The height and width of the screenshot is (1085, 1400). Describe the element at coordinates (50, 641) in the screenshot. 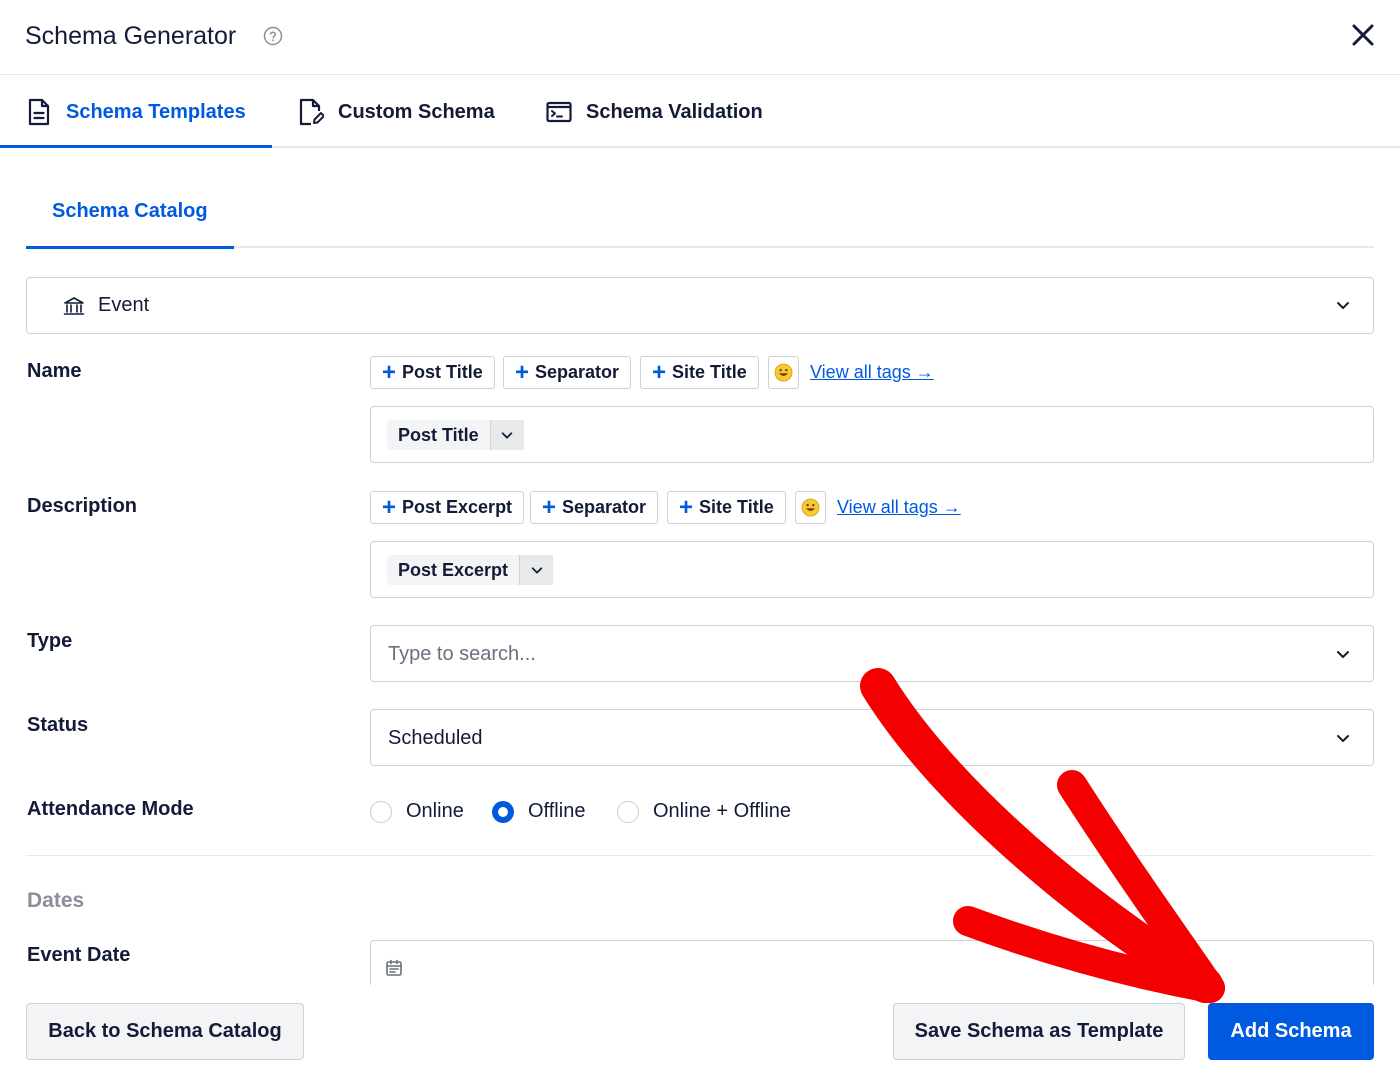

I see `type-label: Type` at that location.